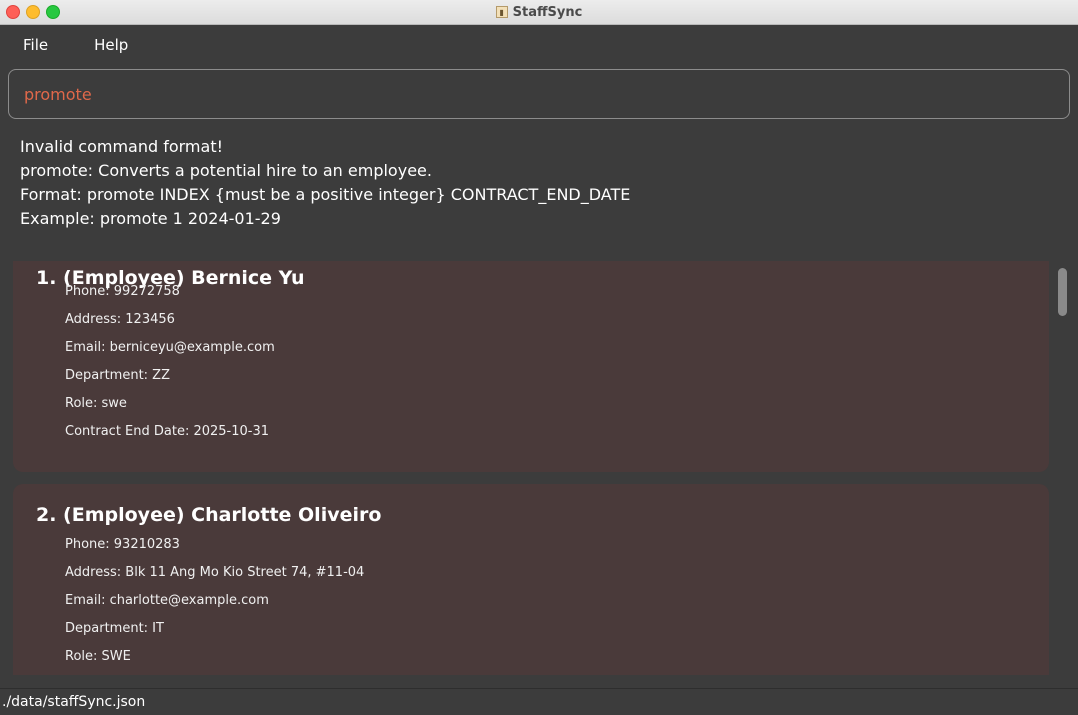 This screenshot has width=1078, height=715. What do you see at coordinates (35, 45) in the screenshot?
I see `menu-file: File` at bounding box center [35, 45].